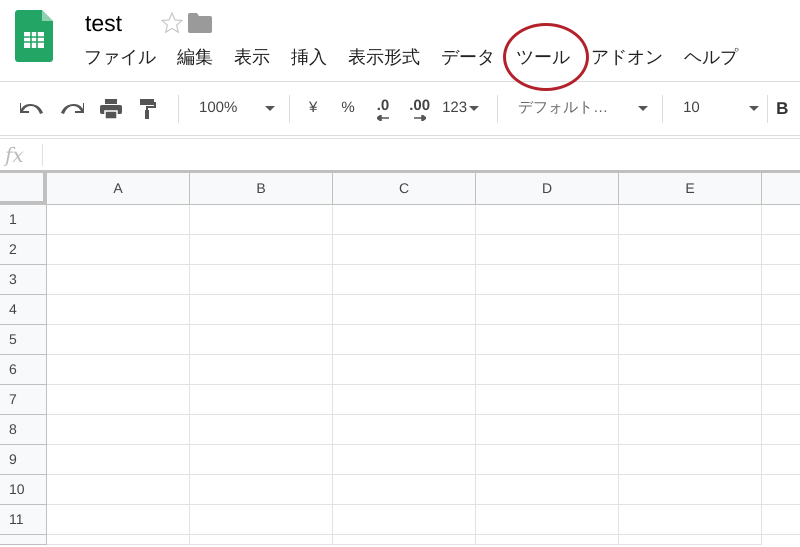 This screenshot has height=547, width=800. I want to click on number-format-dropdown: 123, so click(461, 108).